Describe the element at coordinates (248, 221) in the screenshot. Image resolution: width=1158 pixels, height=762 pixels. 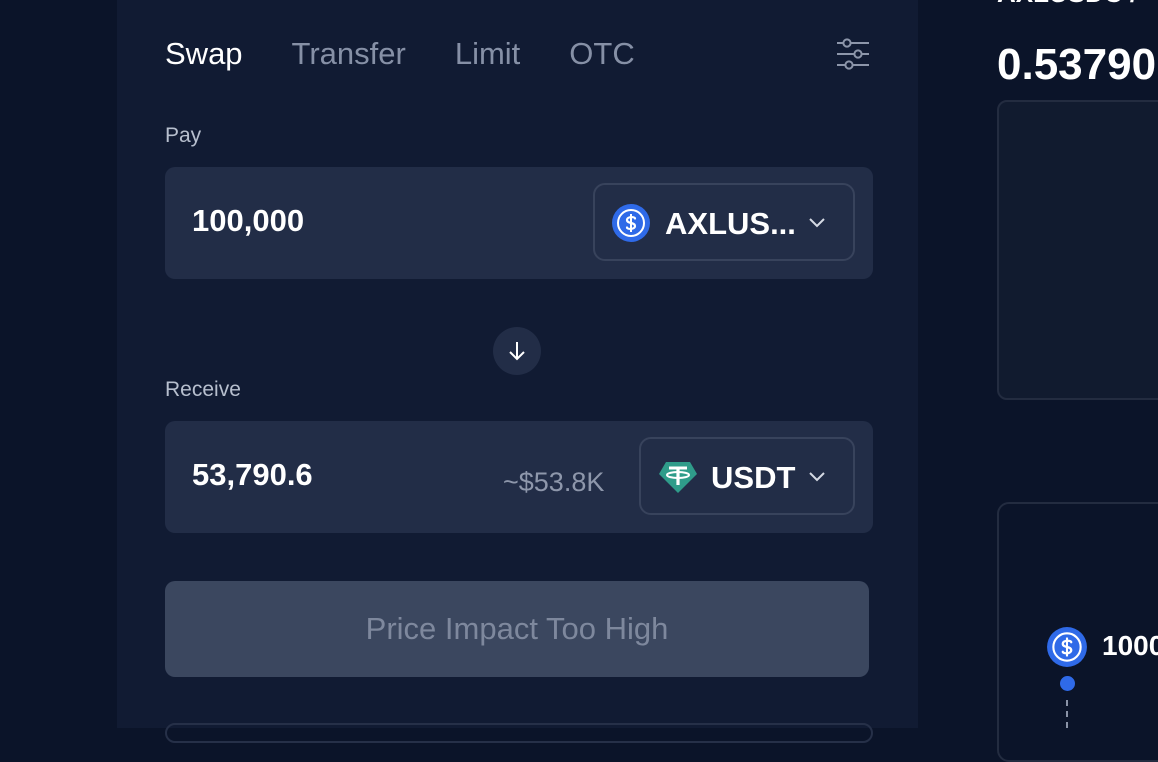
I see `pay-amount-input: 100,000` at that location.